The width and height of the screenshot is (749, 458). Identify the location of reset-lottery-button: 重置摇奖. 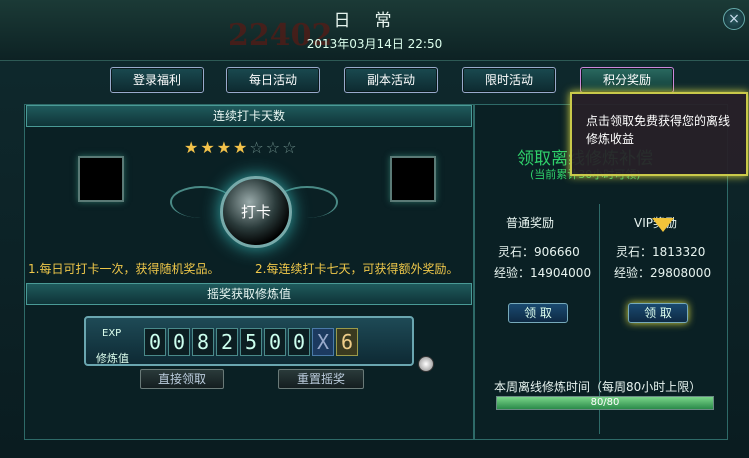
(321, 379).